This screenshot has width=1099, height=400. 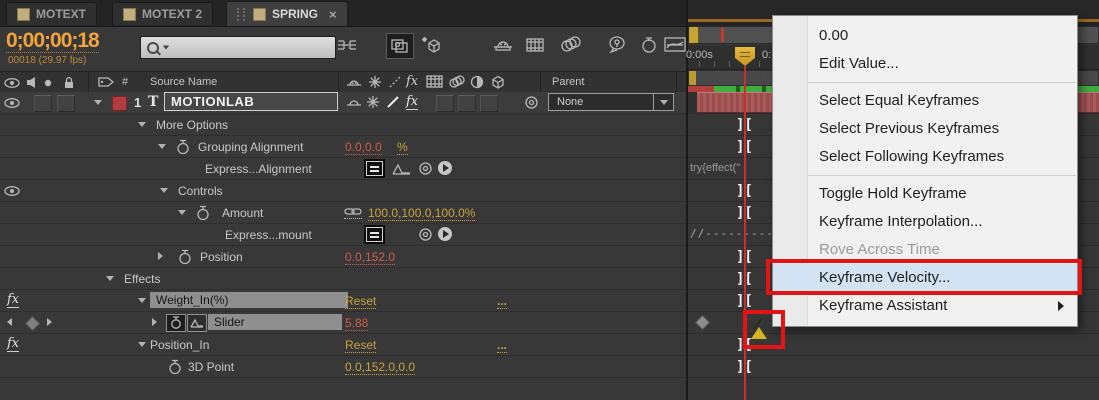 I want to click on show-graph-icon, so click(x=402, y=169).